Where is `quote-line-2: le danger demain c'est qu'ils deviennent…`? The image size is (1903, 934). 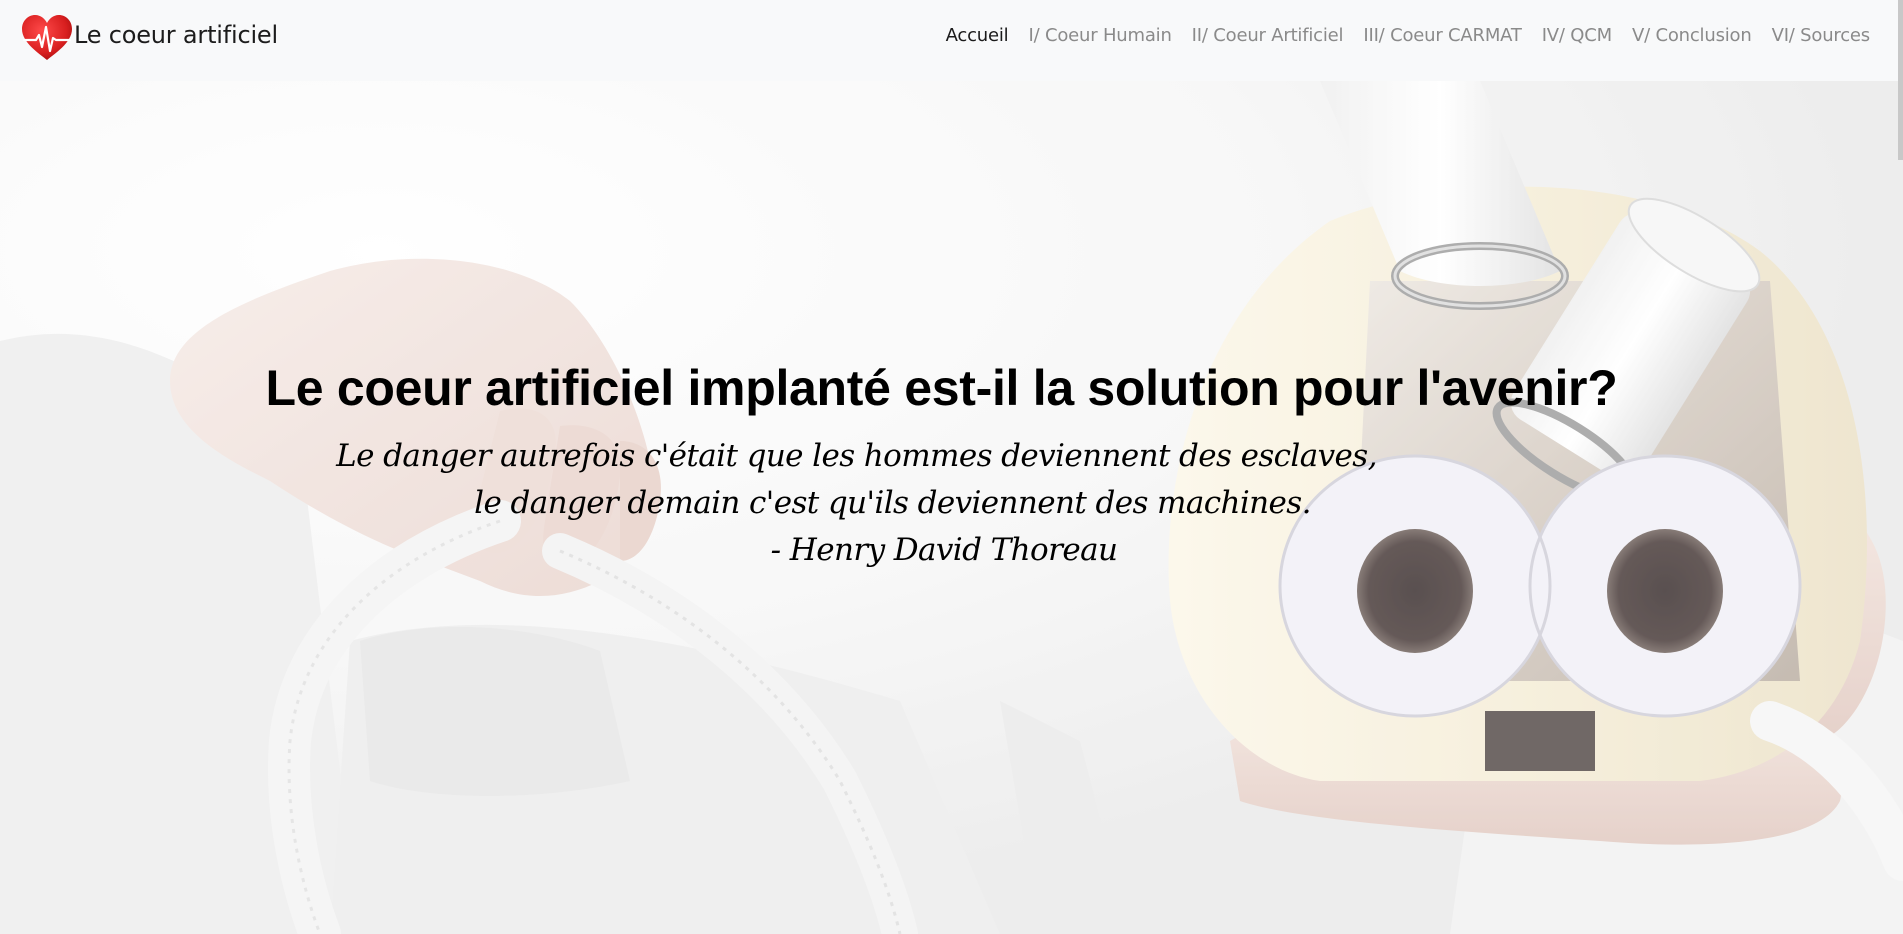
quote-line-2: le danger demain c'est qu'ils deviennent… is located at coordinates (892, 503).